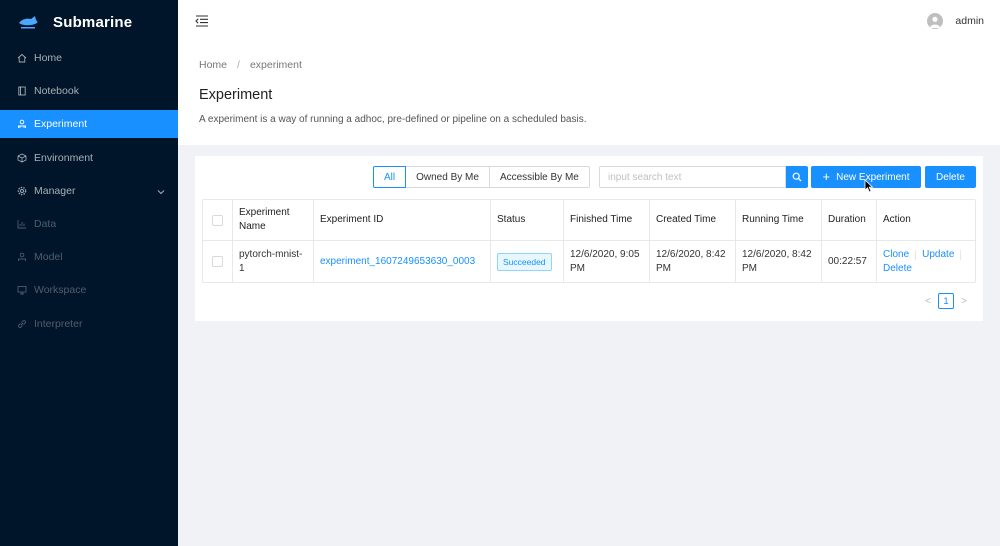  I want to click on page-1-button: 1, so click(946, 301).